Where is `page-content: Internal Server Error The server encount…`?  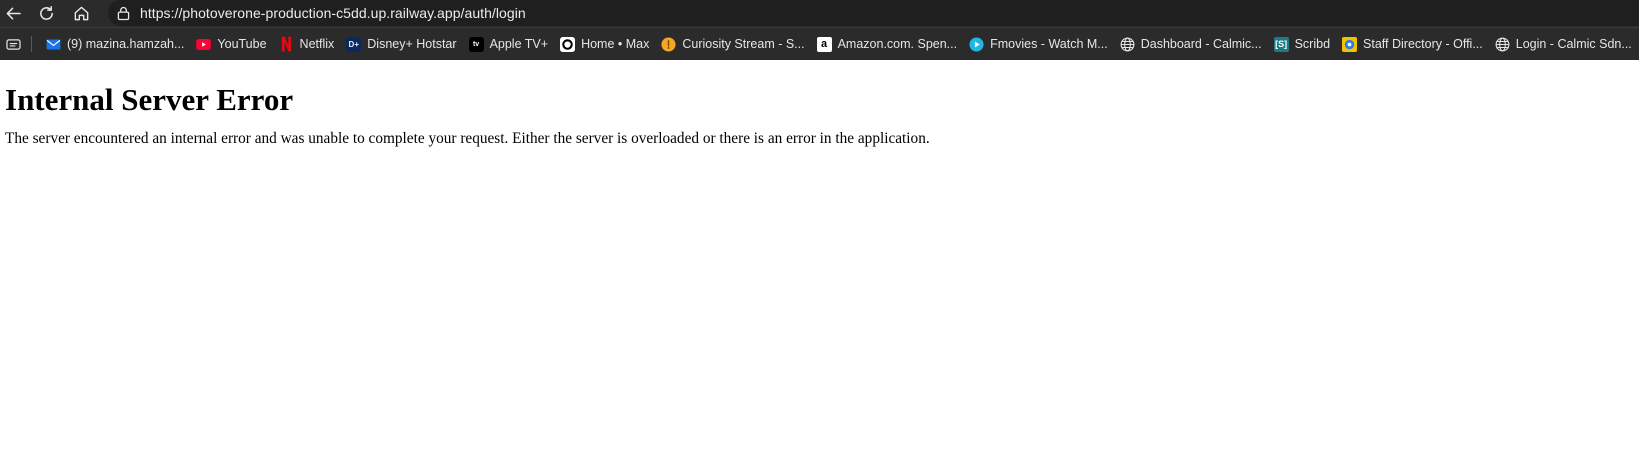 page-content: Internal Server Error The server encount… is located at coordinates (819, 115).